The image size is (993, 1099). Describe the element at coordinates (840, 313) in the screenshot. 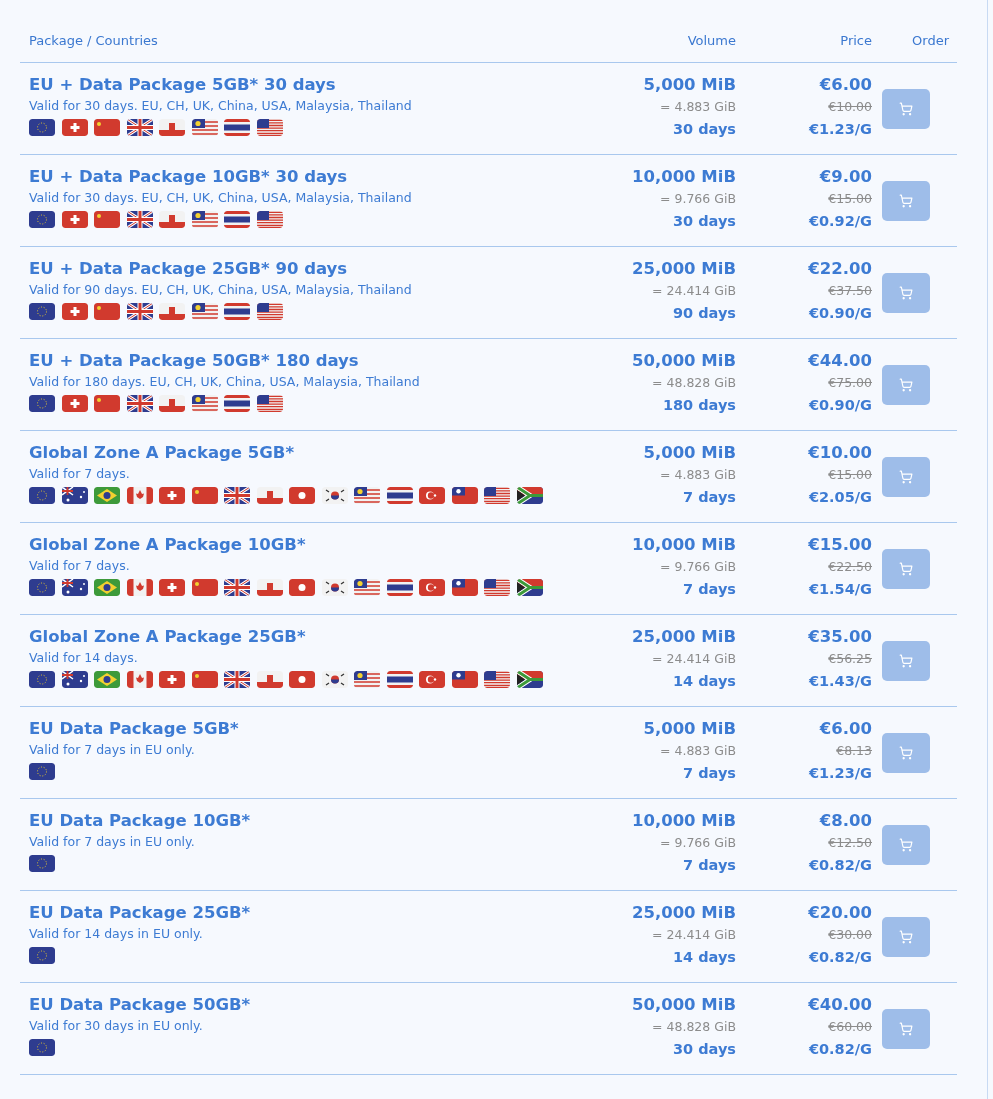

I see `unit-price: €0.90/G` at that location.